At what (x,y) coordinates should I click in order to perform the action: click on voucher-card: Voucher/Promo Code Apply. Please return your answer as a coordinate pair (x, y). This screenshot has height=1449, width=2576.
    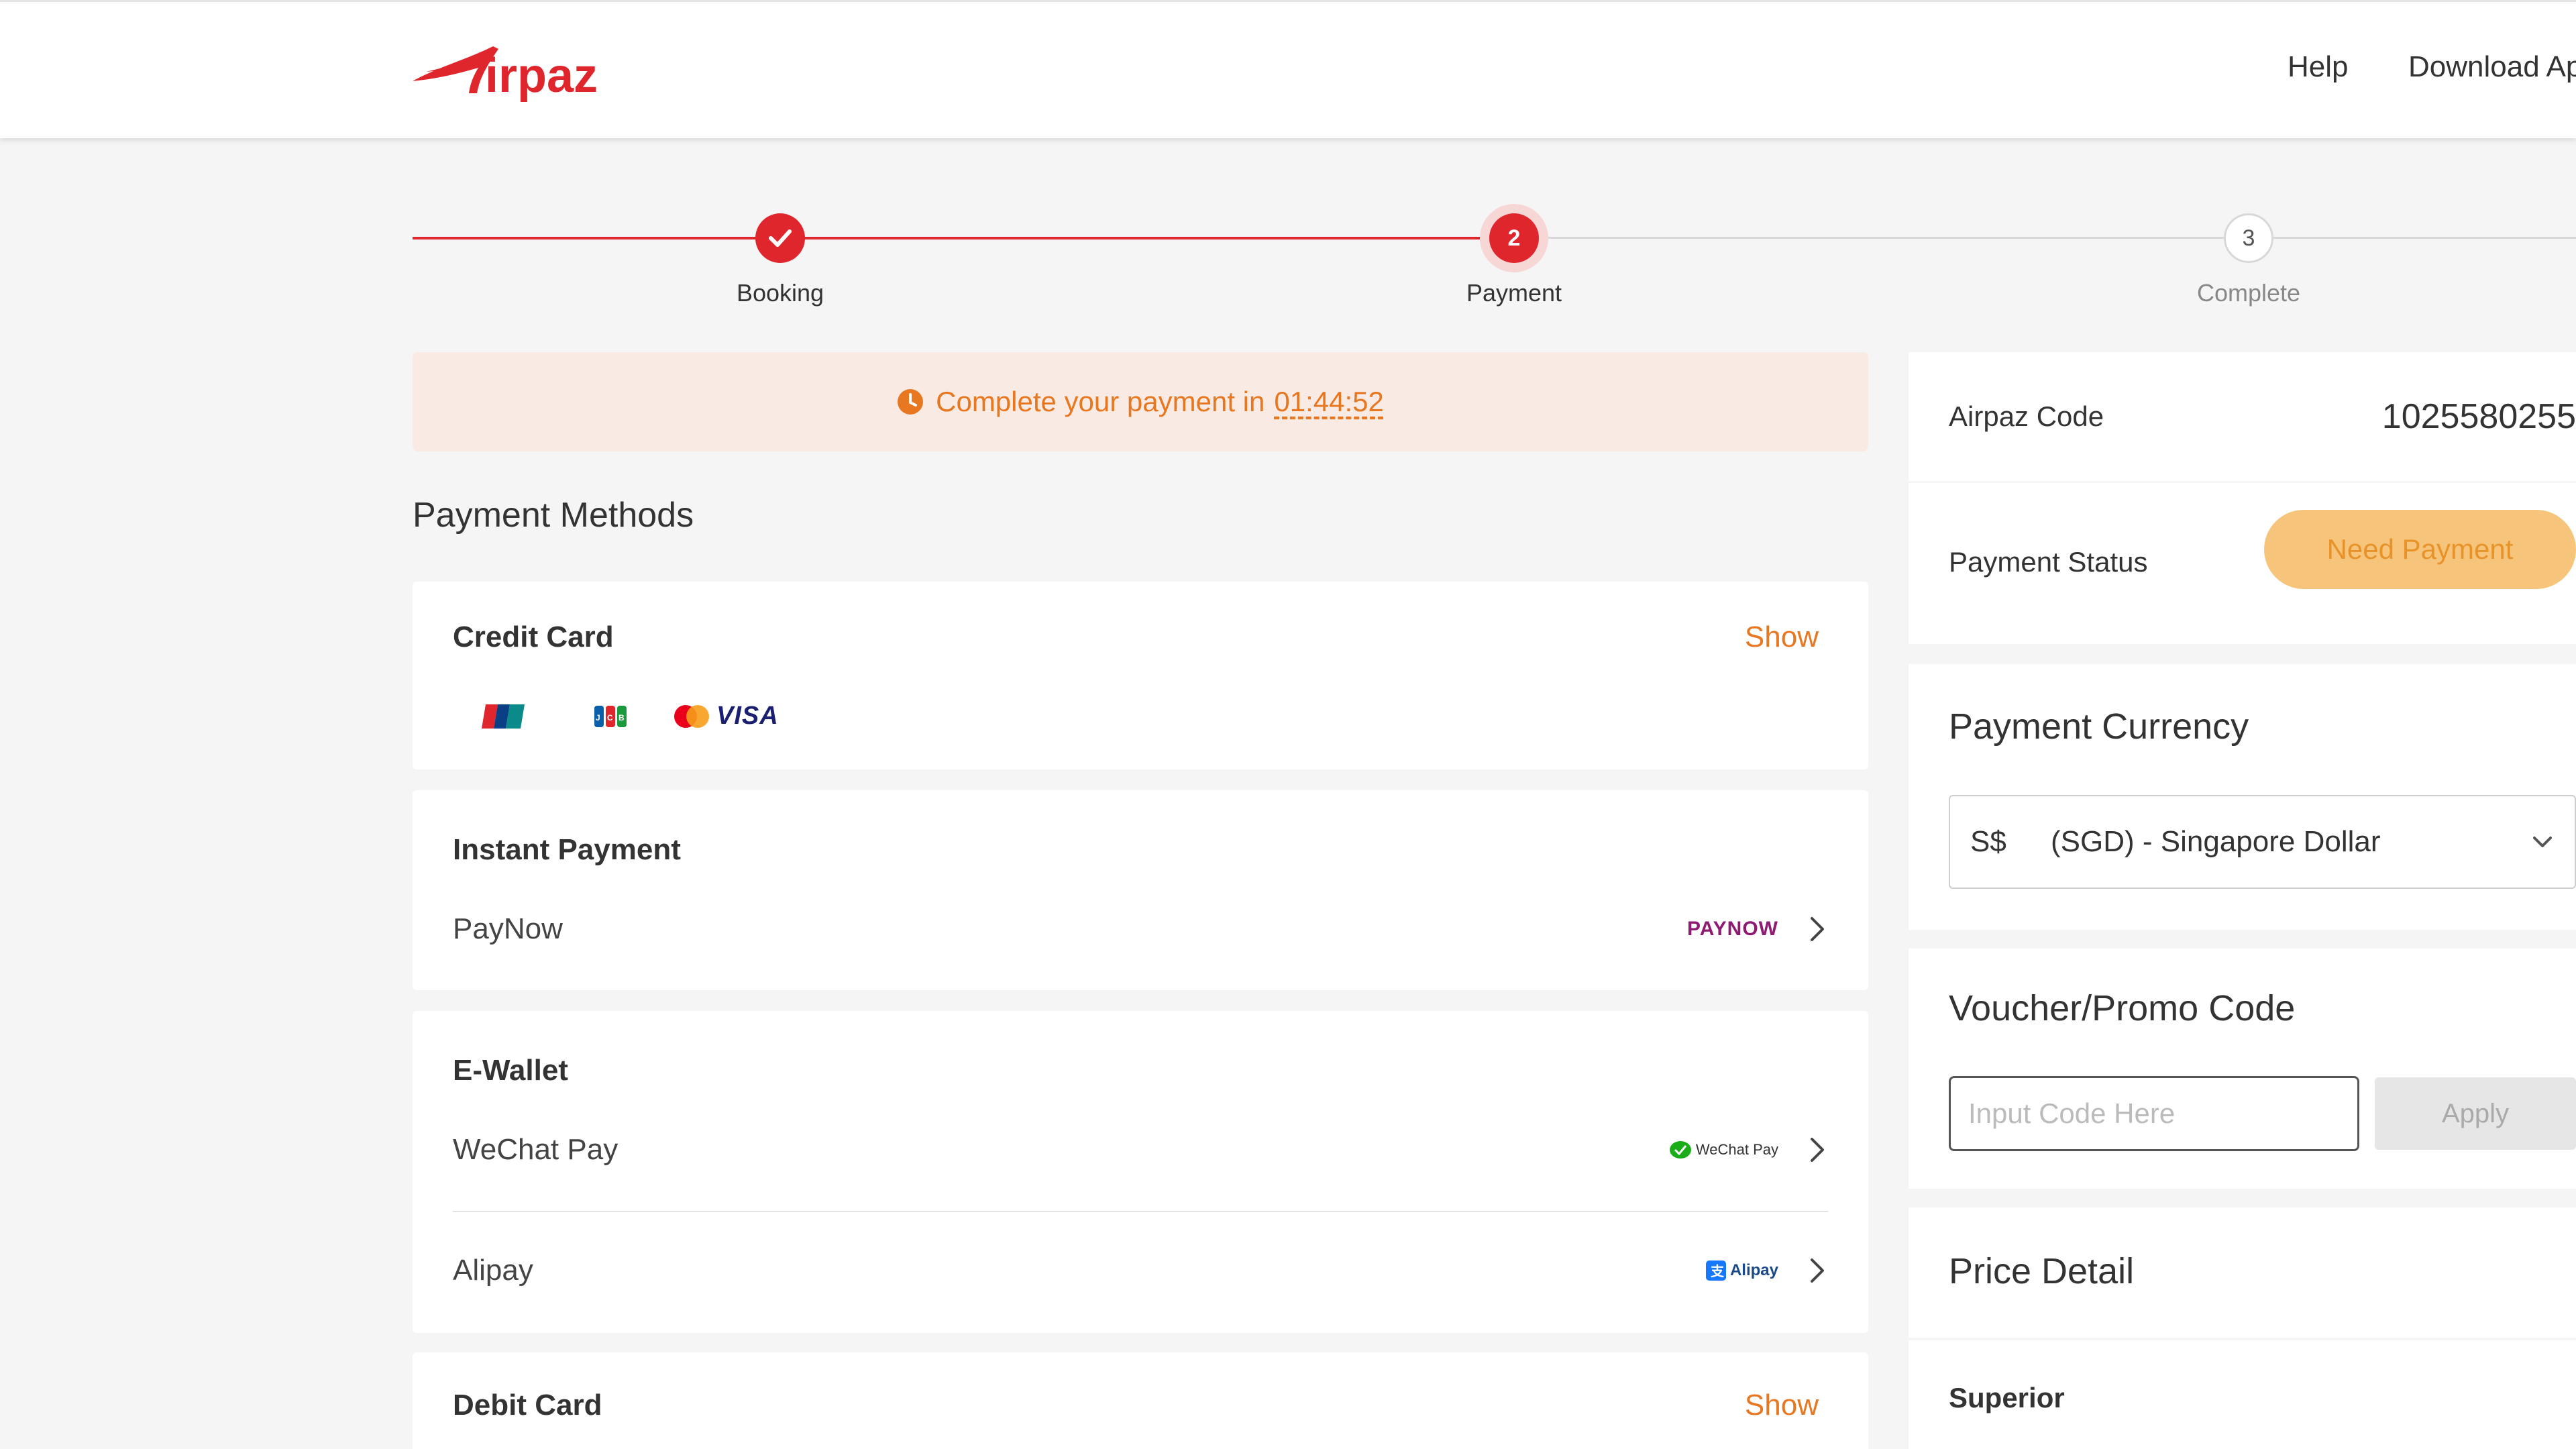
    Looking at the image, I should click on (2242, 1069).